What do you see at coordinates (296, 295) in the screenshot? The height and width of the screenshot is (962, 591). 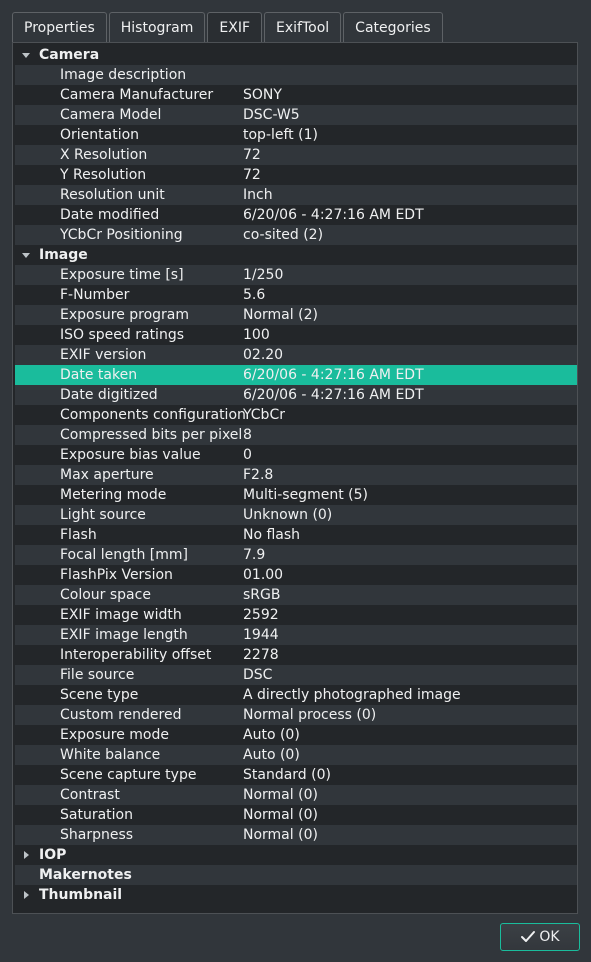 I see `tree-row: F-Number 5.6` at bounding box center [296, 295].